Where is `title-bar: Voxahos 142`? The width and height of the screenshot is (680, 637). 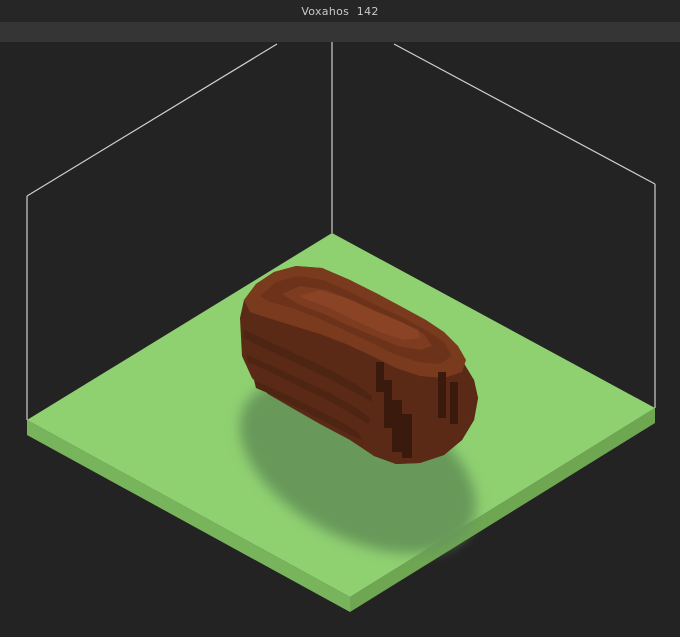 title-bar: Voxahos 142 is located at coordinates (340, 11).